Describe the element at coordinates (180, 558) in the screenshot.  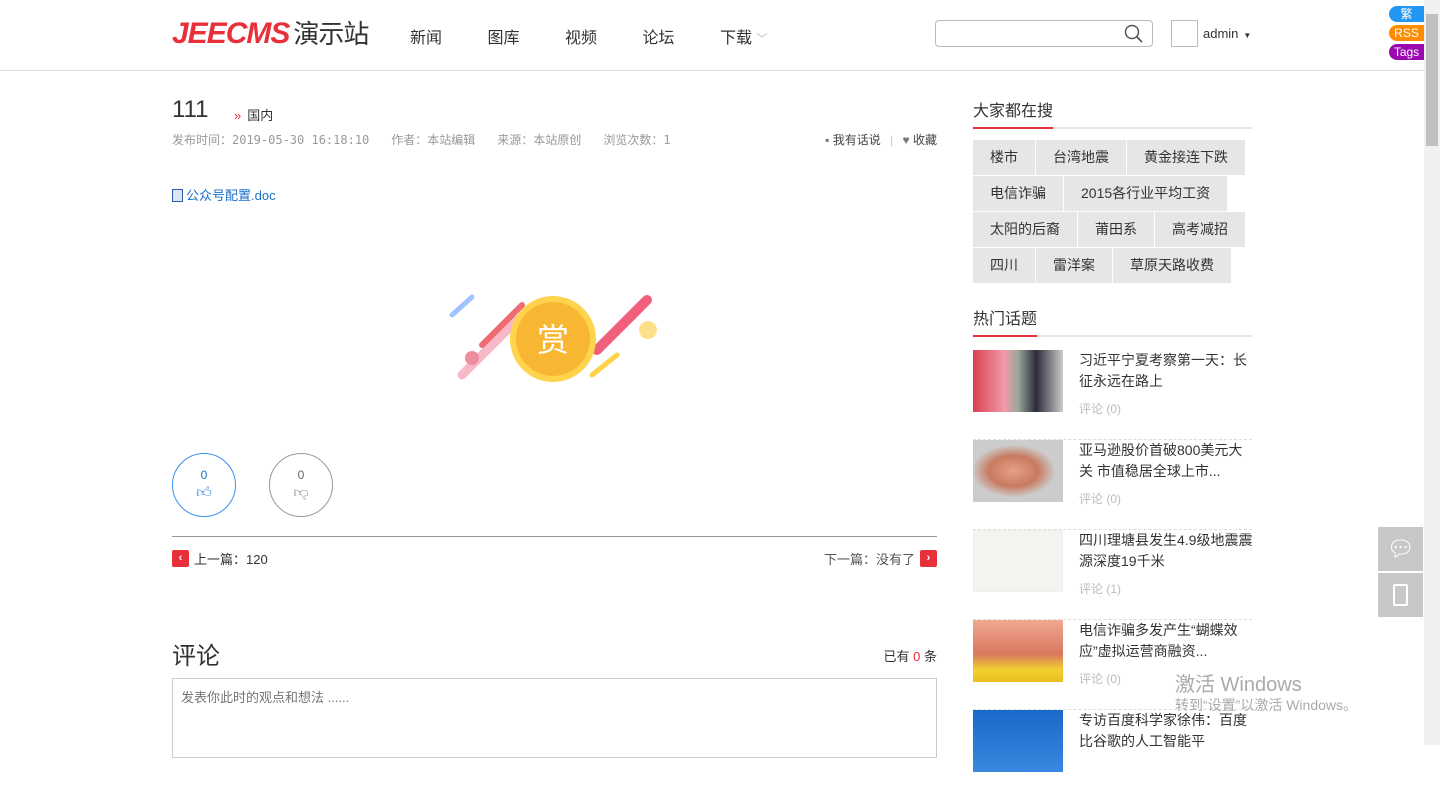
I see `chevron-left-icon: ‹` at that location.